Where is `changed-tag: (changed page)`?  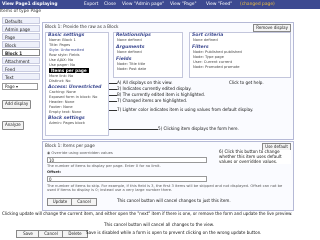
changed-tag: (changed page) is located at coordinates (257, 4).